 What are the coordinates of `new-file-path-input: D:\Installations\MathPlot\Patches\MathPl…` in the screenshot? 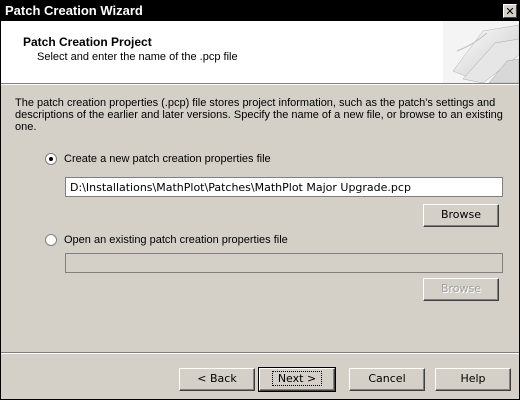 It's located at (284, 187).